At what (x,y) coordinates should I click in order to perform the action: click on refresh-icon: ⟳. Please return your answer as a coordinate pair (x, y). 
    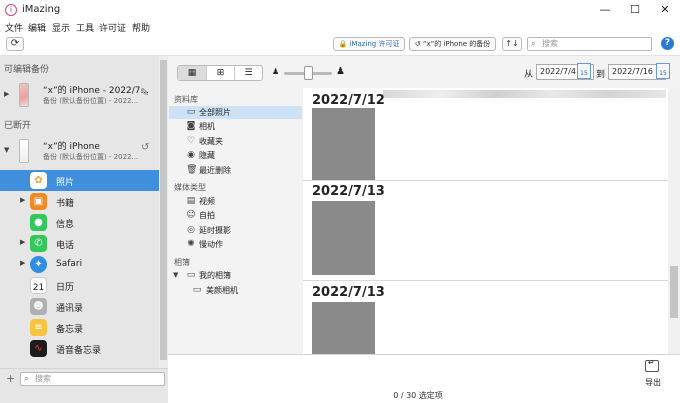
    Looking at the image, I should click on (15, 43).